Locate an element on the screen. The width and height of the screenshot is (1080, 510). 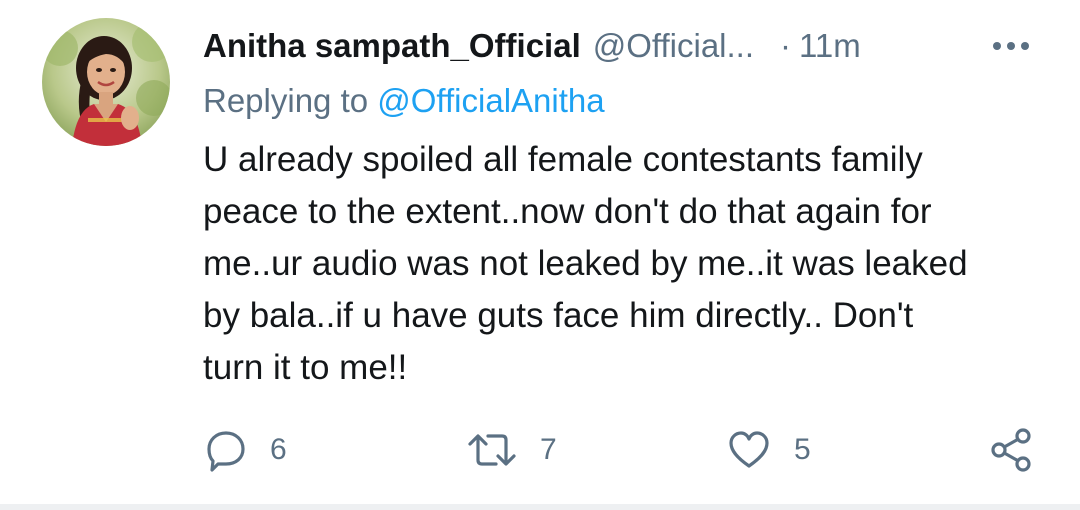
action-bar: 6 7 5 is located at coordinates (540, 450).